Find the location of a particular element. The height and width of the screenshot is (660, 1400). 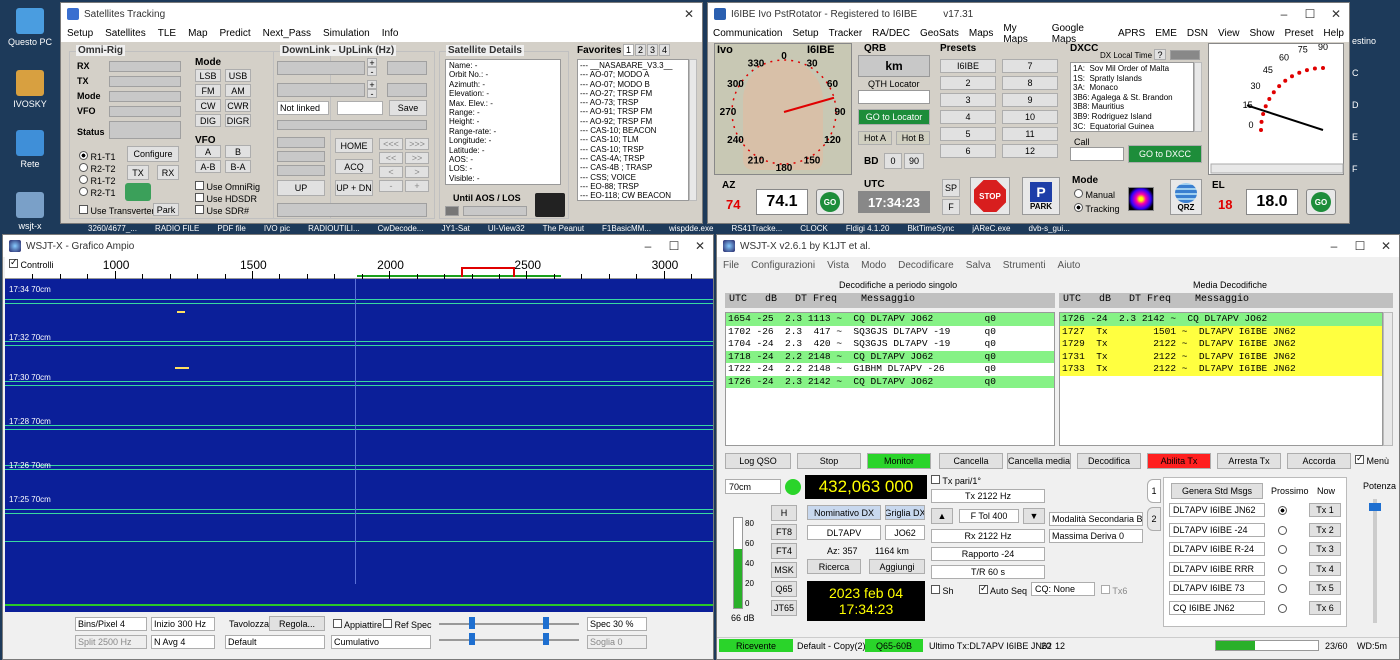

lookup-button: Ricerca is located at coordinates (834, 566).